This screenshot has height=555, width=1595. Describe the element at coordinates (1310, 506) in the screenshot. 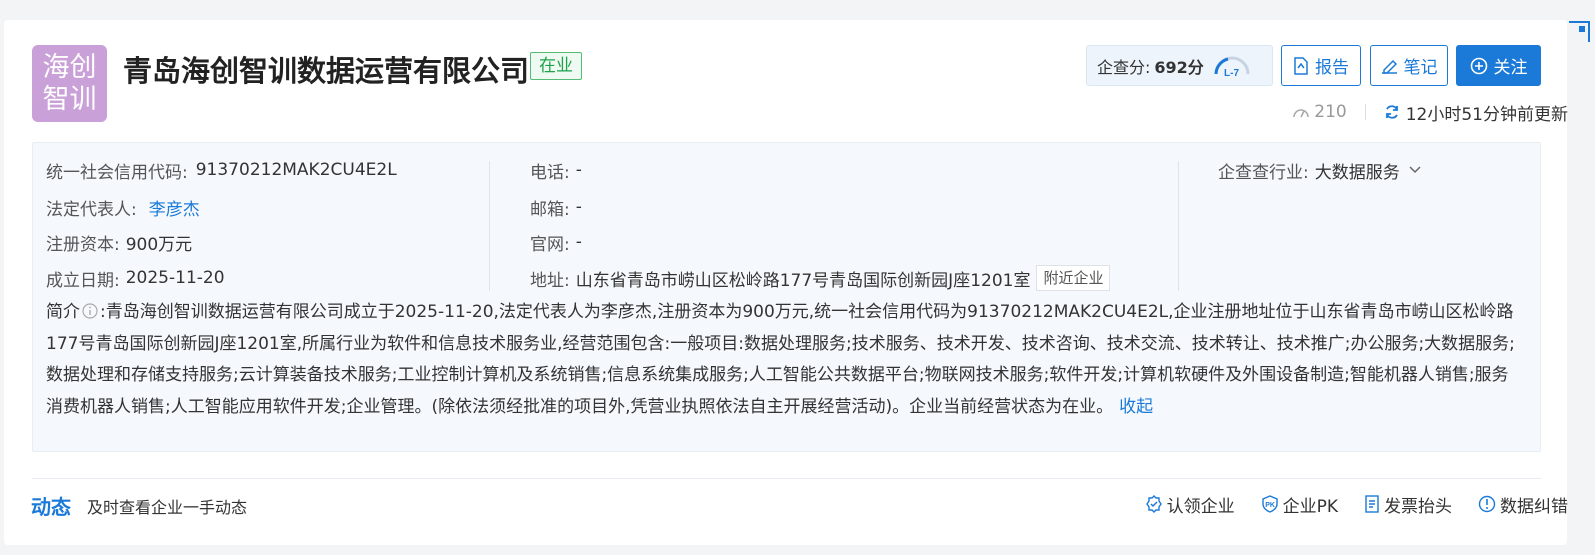

I see `pk-label: 企业PK` at that location.